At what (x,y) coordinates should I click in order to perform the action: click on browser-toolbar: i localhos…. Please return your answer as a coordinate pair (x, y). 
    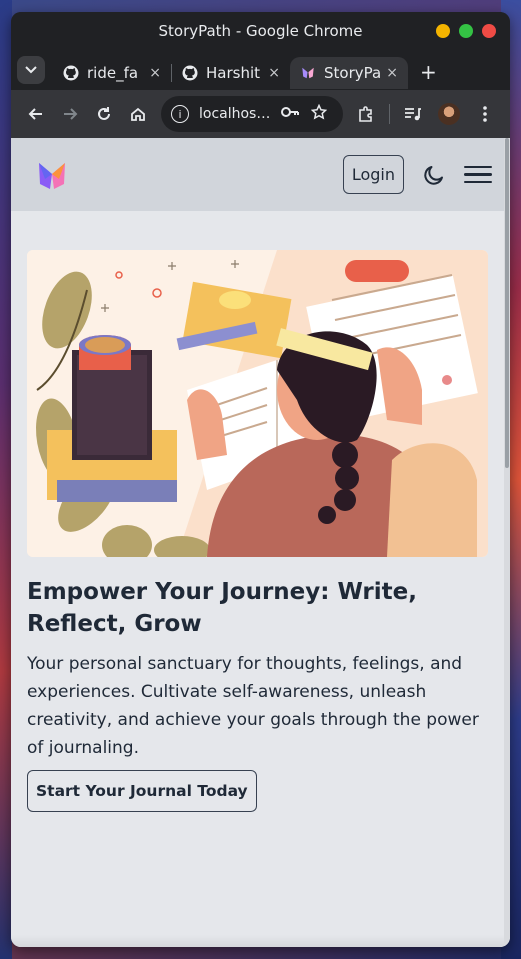
    Looking at the image, I should click on (260, 114).